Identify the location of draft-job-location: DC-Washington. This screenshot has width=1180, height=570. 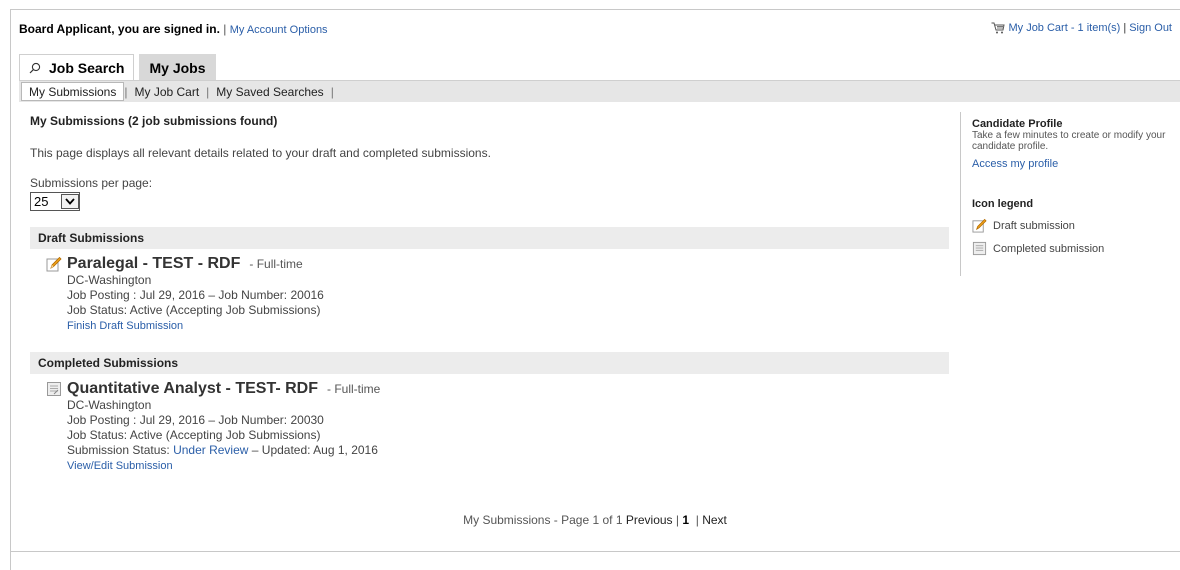
(109, 280).